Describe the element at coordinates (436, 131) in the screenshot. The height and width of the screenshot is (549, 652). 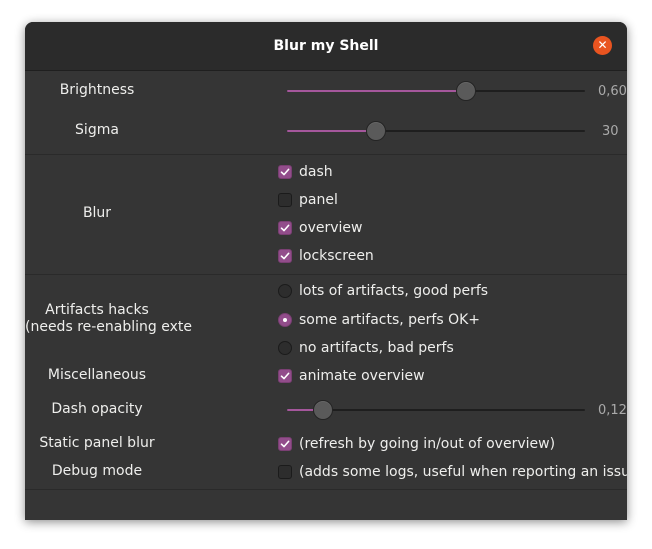
I see `sigma-slider` at that location.